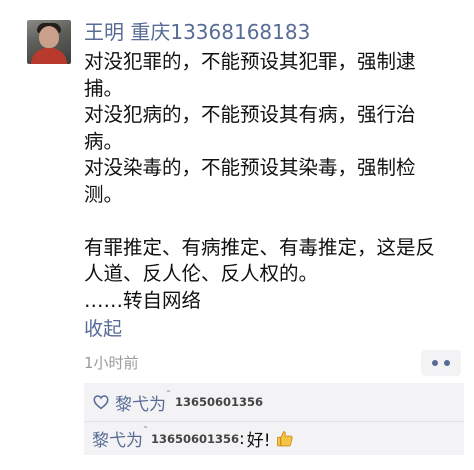 This screenshot has width=474, height=470. What do you see at coordinates (104, 88) in the screenshot?
I see `post-line: 捕。` at bounding box center [104, 88].